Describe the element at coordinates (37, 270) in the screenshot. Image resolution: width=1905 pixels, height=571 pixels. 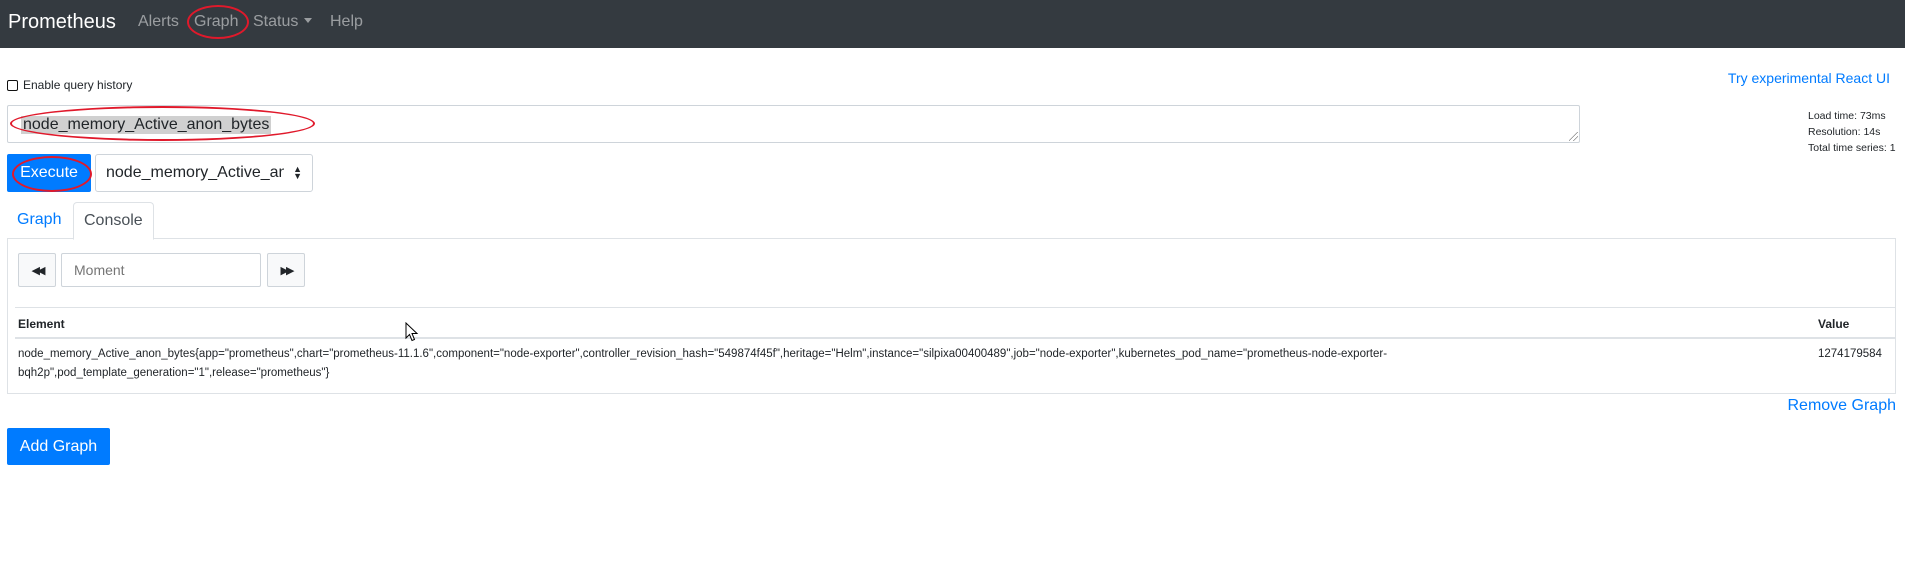
I see `rewind-icon: ◀◀` at that location.